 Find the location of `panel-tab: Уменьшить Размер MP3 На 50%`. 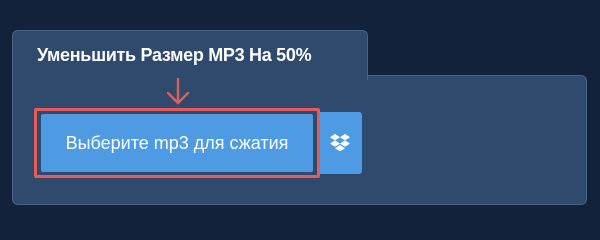

panel-tab: Уменьшить Размер MP3 На 50% is located at coordinates (190, 55).